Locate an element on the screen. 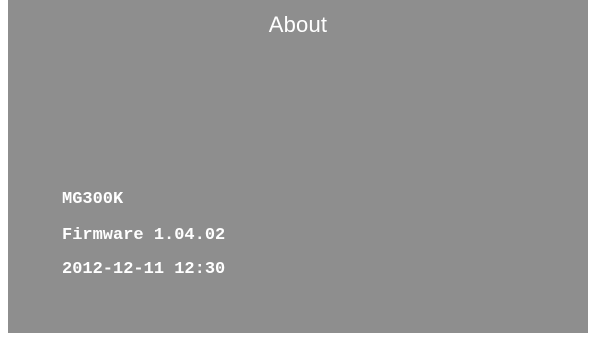 This screenshot has width=590, height=338. build-datetime: 2012-12-11 12:30 is located at coordinates (144, 269).